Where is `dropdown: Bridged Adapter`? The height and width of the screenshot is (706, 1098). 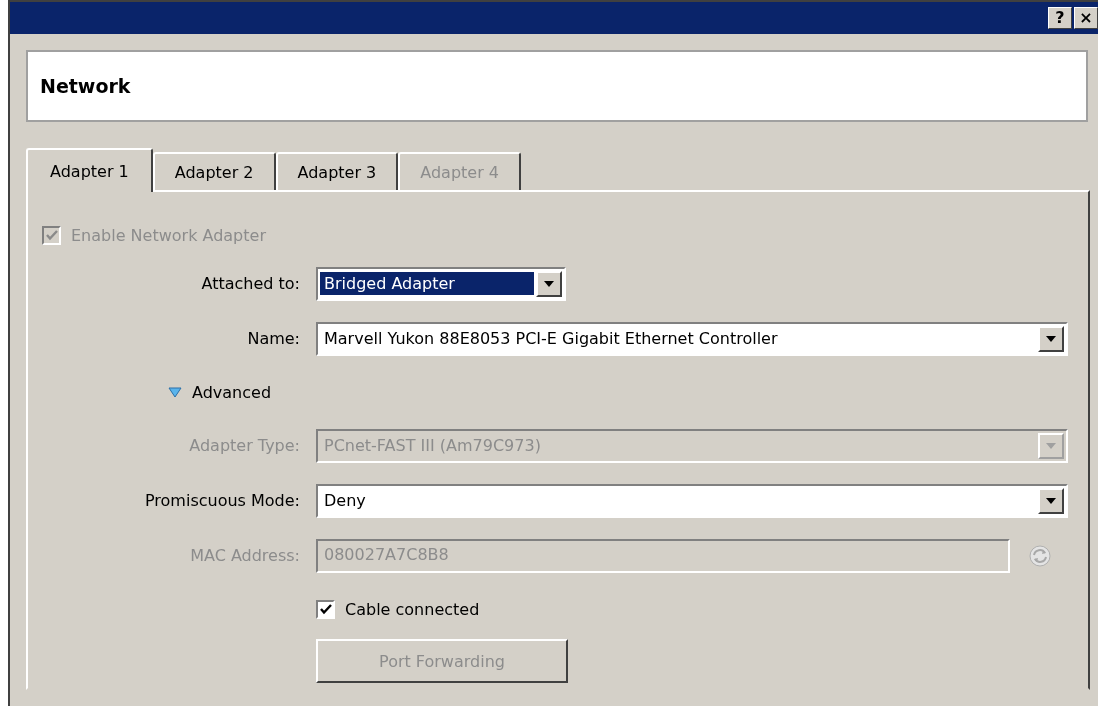 dropdown: Bridged Adapter is located at coordinates (441, 283).